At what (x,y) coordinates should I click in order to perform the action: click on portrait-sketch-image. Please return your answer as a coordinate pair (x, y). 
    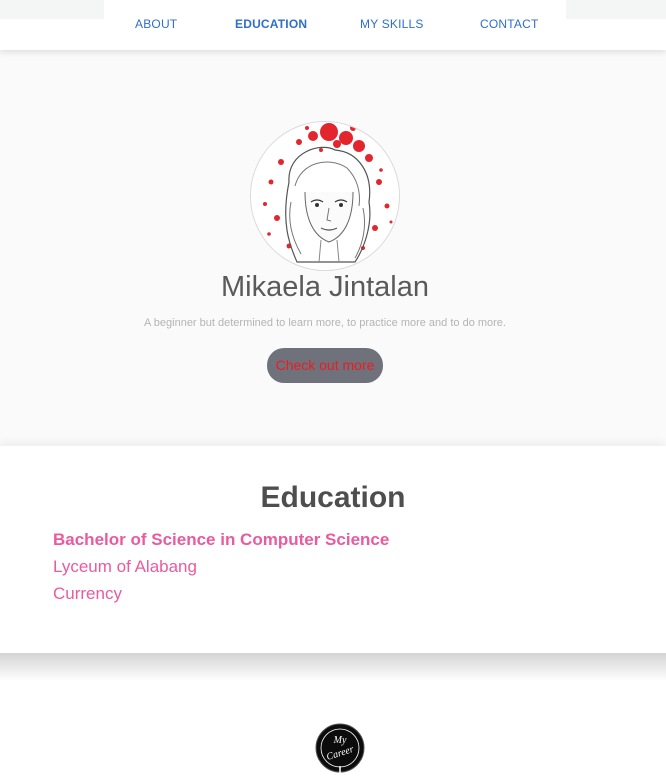
    Looking at the image, I should click on (325, 196).